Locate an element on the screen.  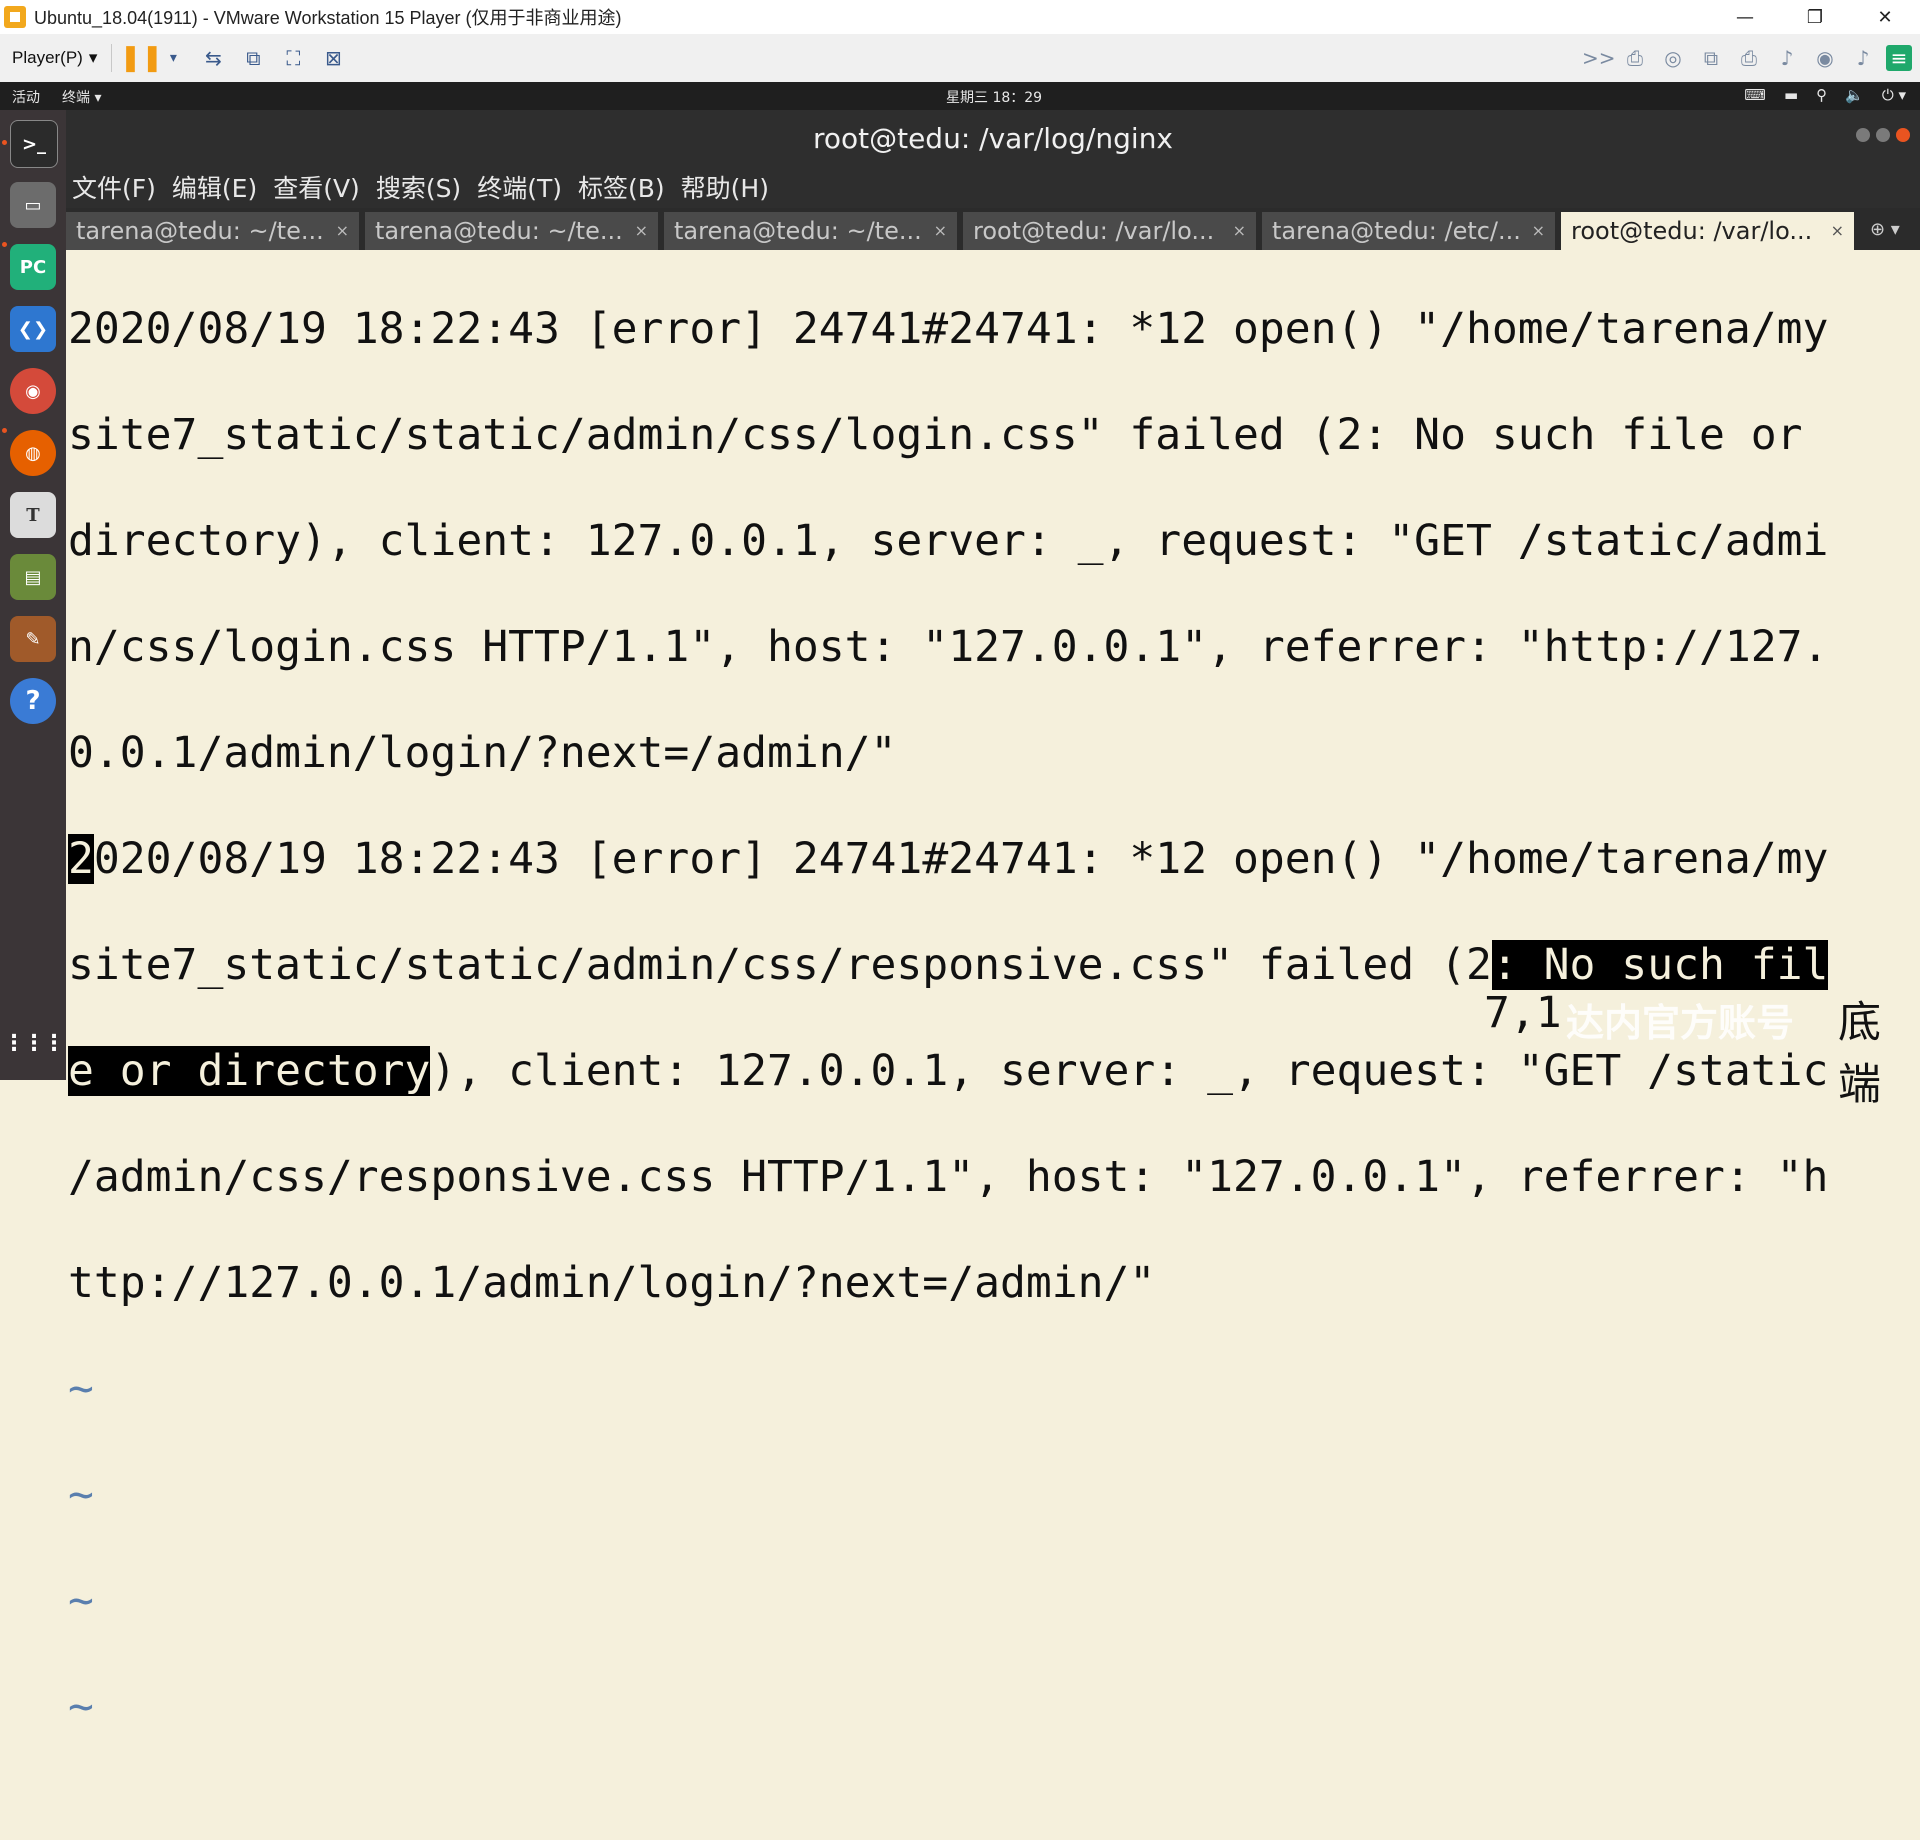
window-controls: — ❐ ✕ is located at coordinates (1815, 17).